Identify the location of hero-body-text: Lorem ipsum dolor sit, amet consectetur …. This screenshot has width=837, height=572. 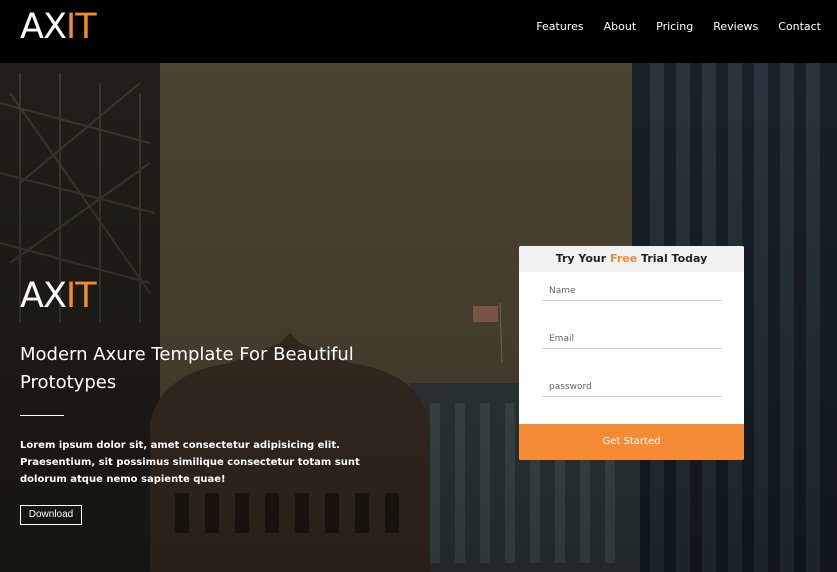
(190, 462).